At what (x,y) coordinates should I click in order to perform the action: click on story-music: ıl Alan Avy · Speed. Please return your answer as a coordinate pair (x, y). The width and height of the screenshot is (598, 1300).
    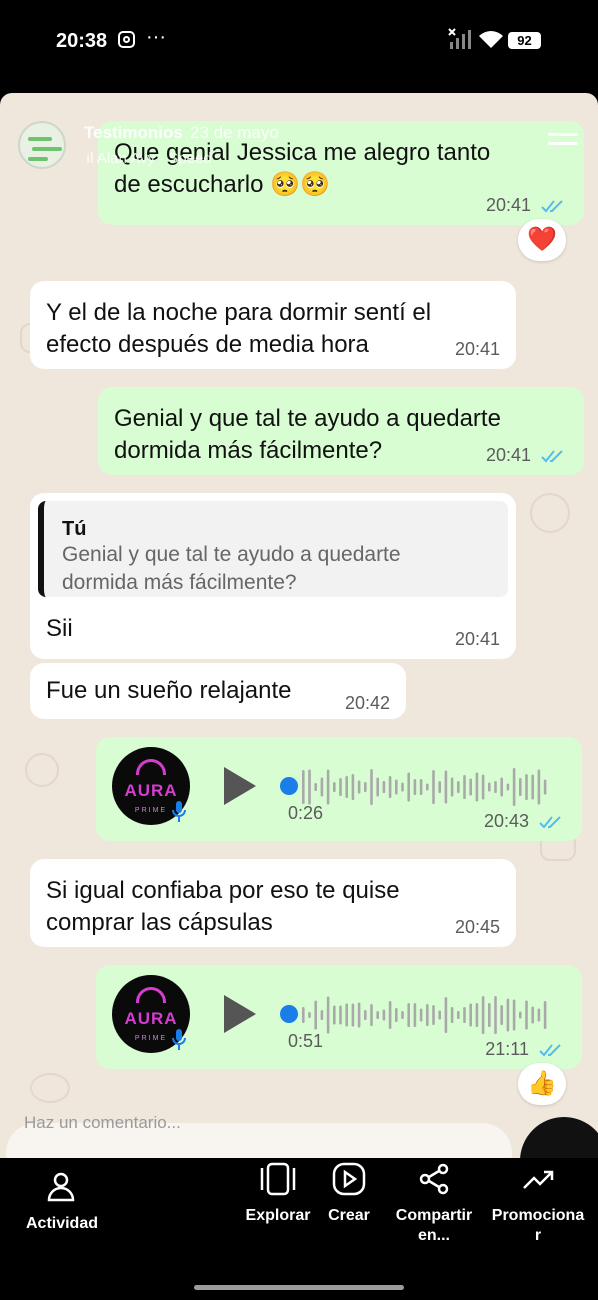
    Looking at the image, I should click on (149, 158).